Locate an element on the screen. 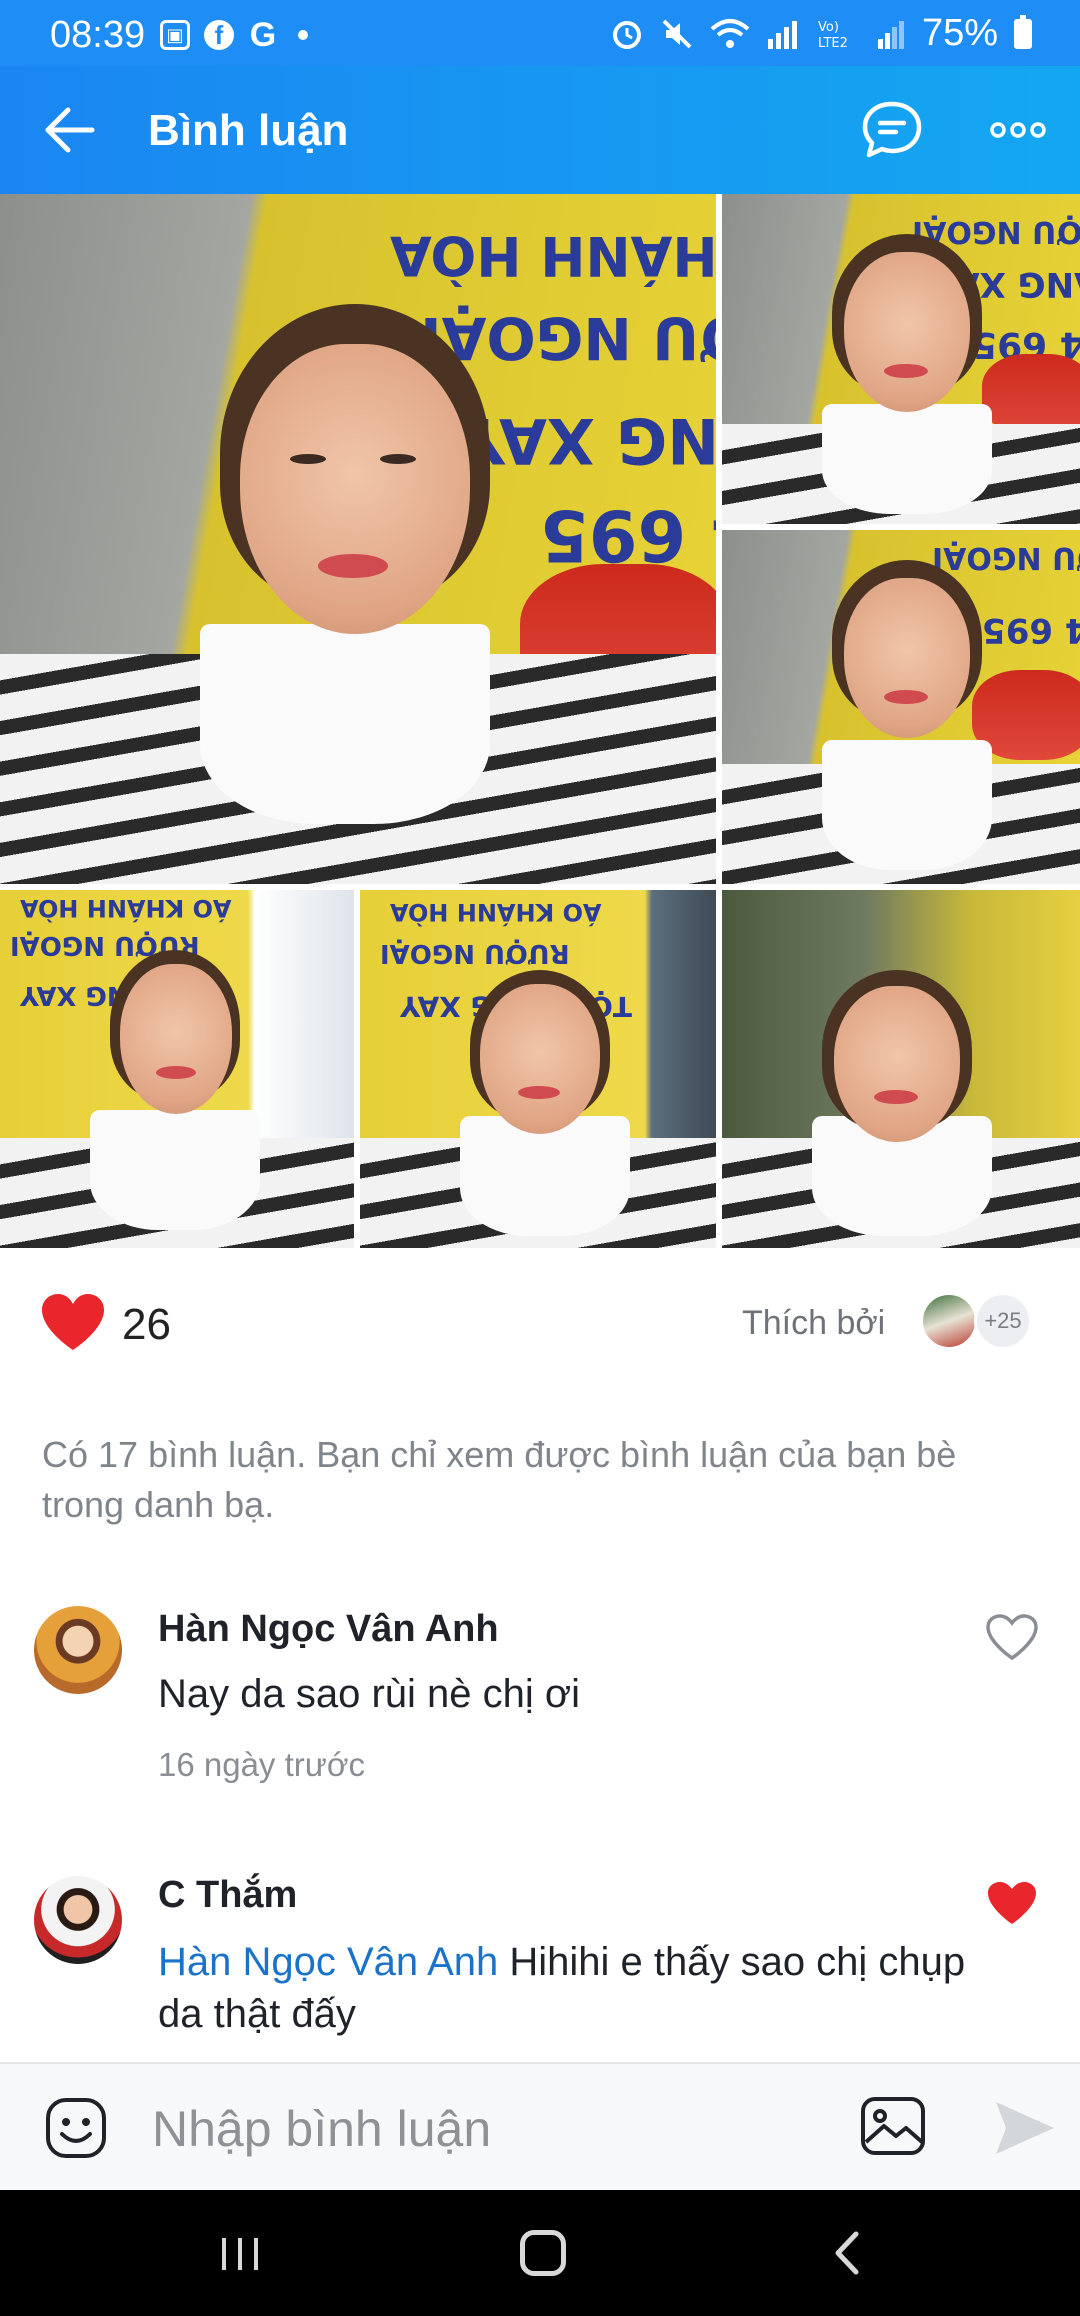 Image resolution: width=1080 pixels, height=2316 pixels. system-icons: Vo) LTE2 75% is located at coordinates (821, 33).